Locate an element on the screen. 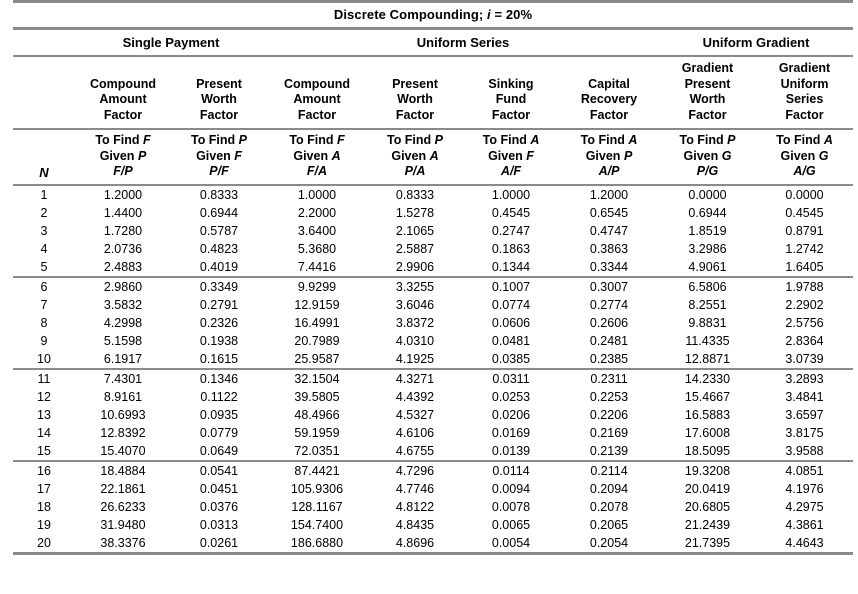  group-header-uniform-gradient: Uniform Gradient is located at coordinates (756, 42).